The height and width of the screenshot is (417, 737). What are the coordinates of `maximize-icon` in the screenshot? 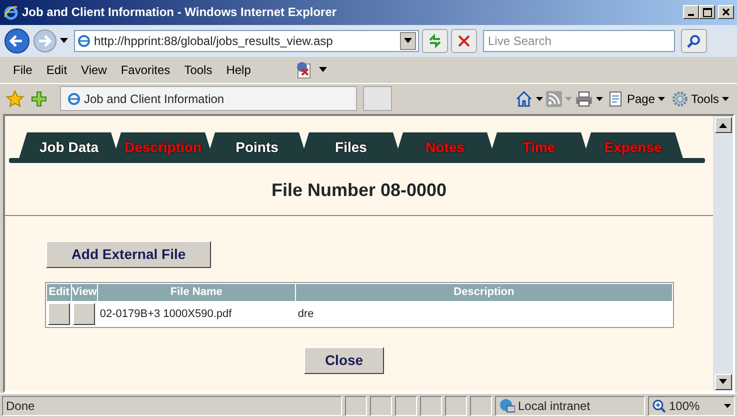 It's located at (707, 12).